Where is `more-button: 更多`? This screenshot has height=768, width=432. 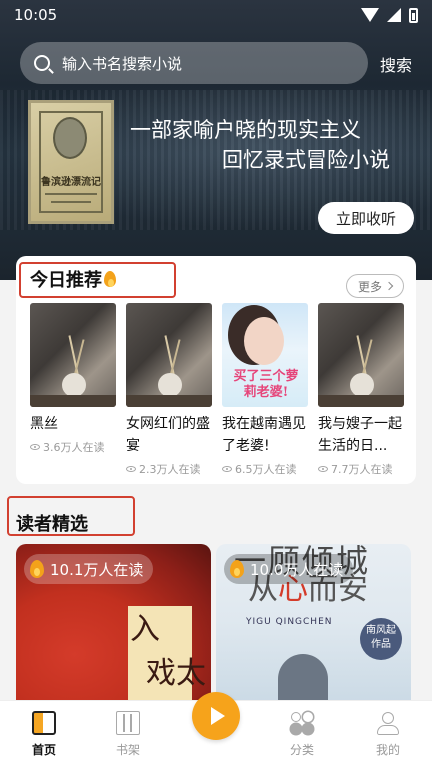 more-button: 更多 is located at coordinates (375, 286).